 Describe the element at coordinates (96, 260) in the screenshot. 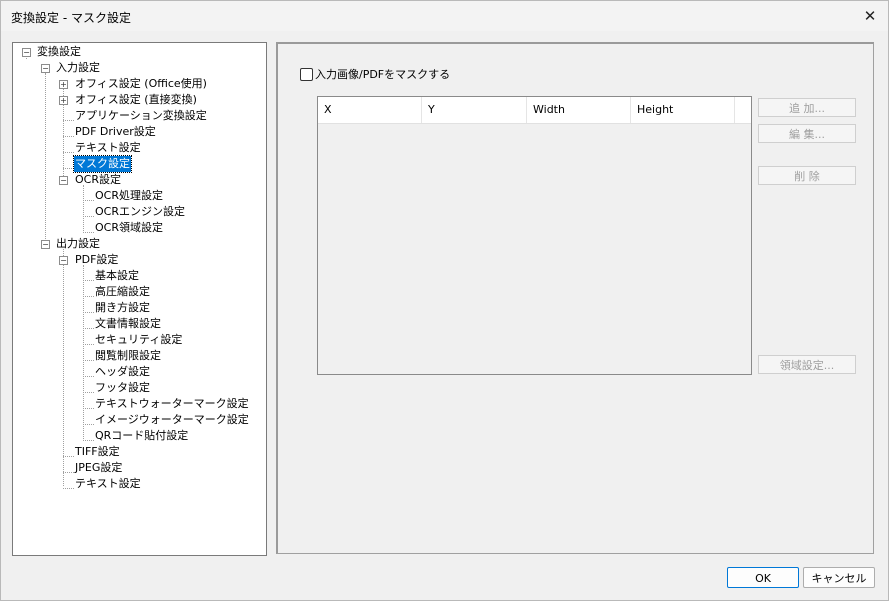

I see `tree-item-pdf: PDF設定` at that location.